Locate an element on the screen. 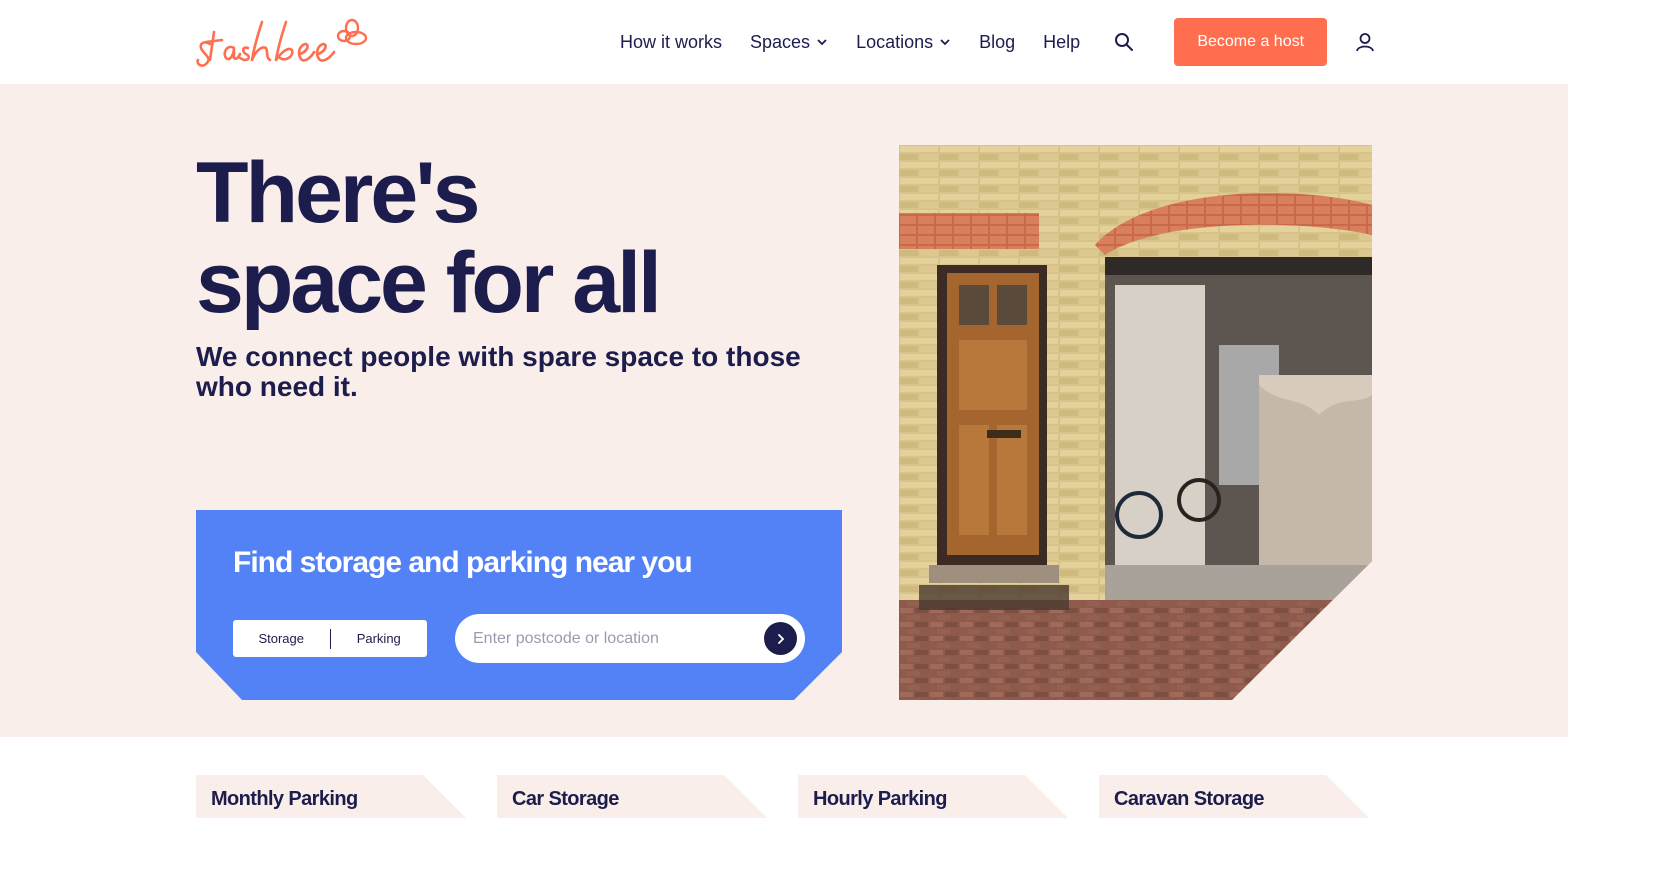 Image resolution: width=1680 pixels, height=876 pixels. search-button is located at coordinates (1124, 42).